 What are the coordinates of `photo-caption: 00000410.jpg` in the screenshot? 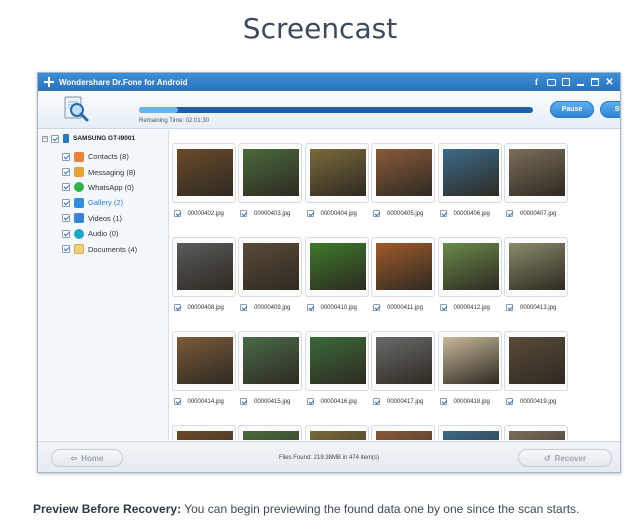 It's located at (331, 307).